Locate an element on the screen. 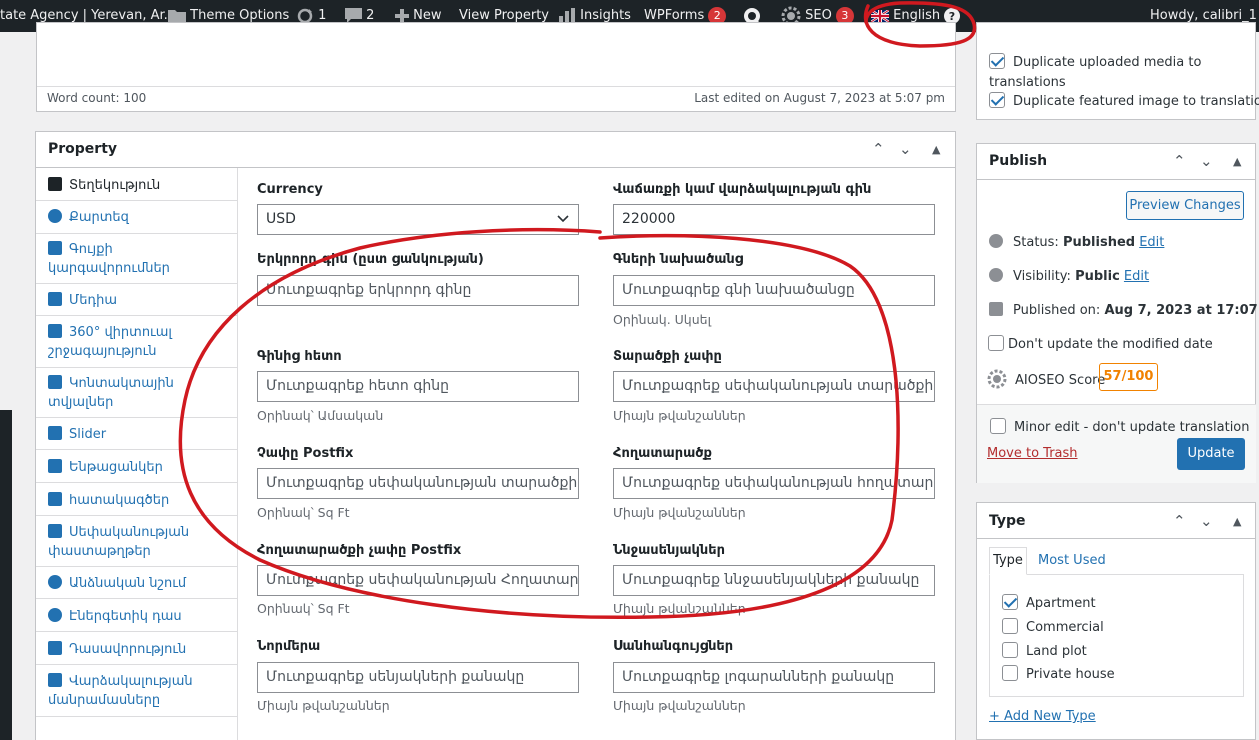  layout-icon is located at coordinates (55, 648).